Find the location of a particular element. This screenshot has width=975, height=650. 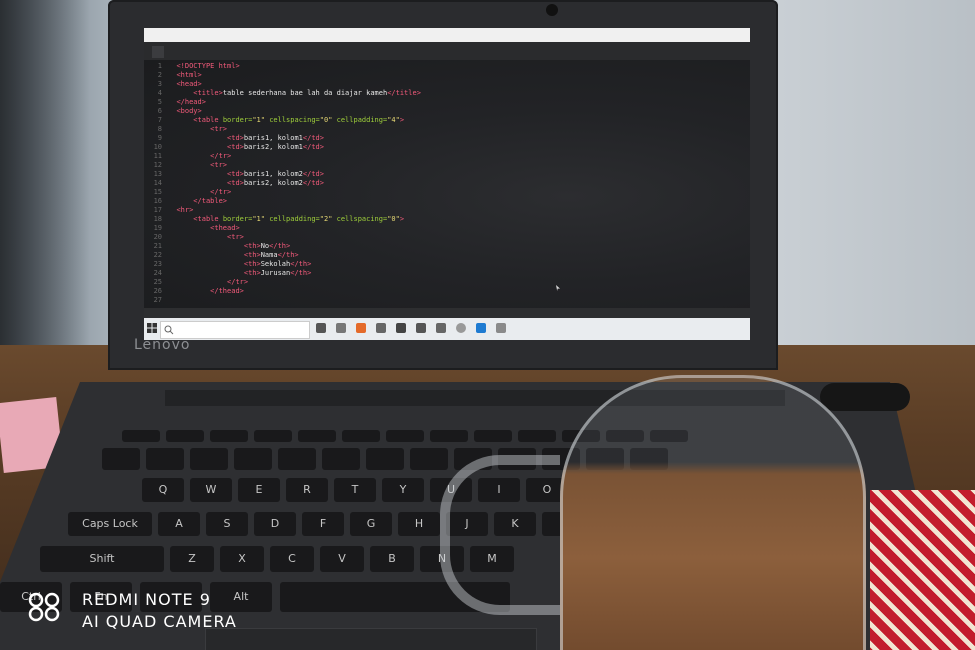

line-number: 16 is located at coordinates (157, 201).